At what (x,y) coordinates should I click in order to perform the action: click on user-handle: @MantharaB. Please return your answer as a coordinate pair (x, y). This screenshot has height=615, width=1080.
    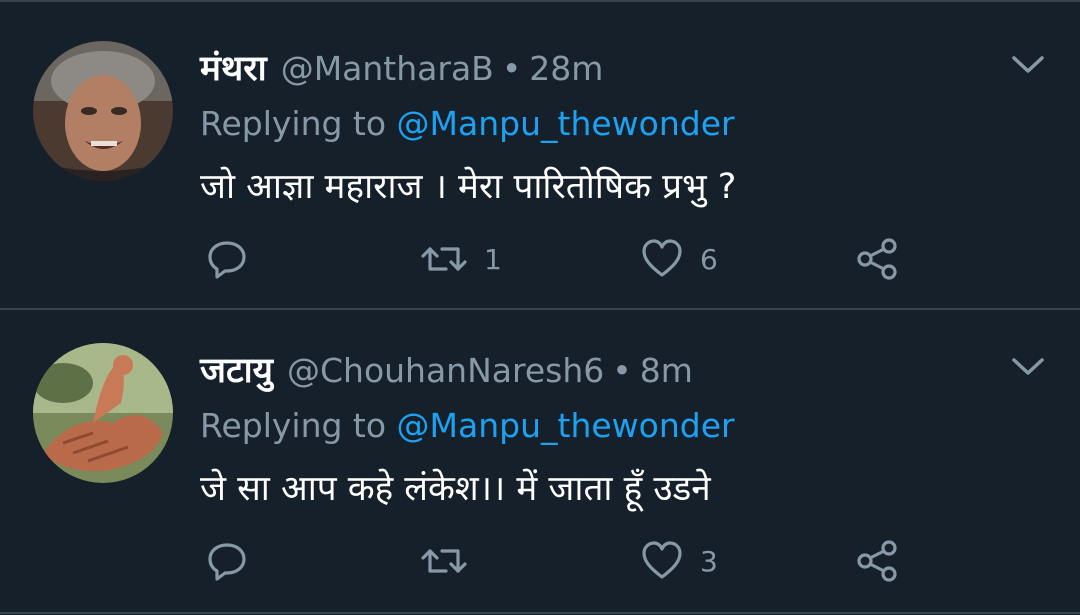
    Looking at the image, I should click on (387, 68).